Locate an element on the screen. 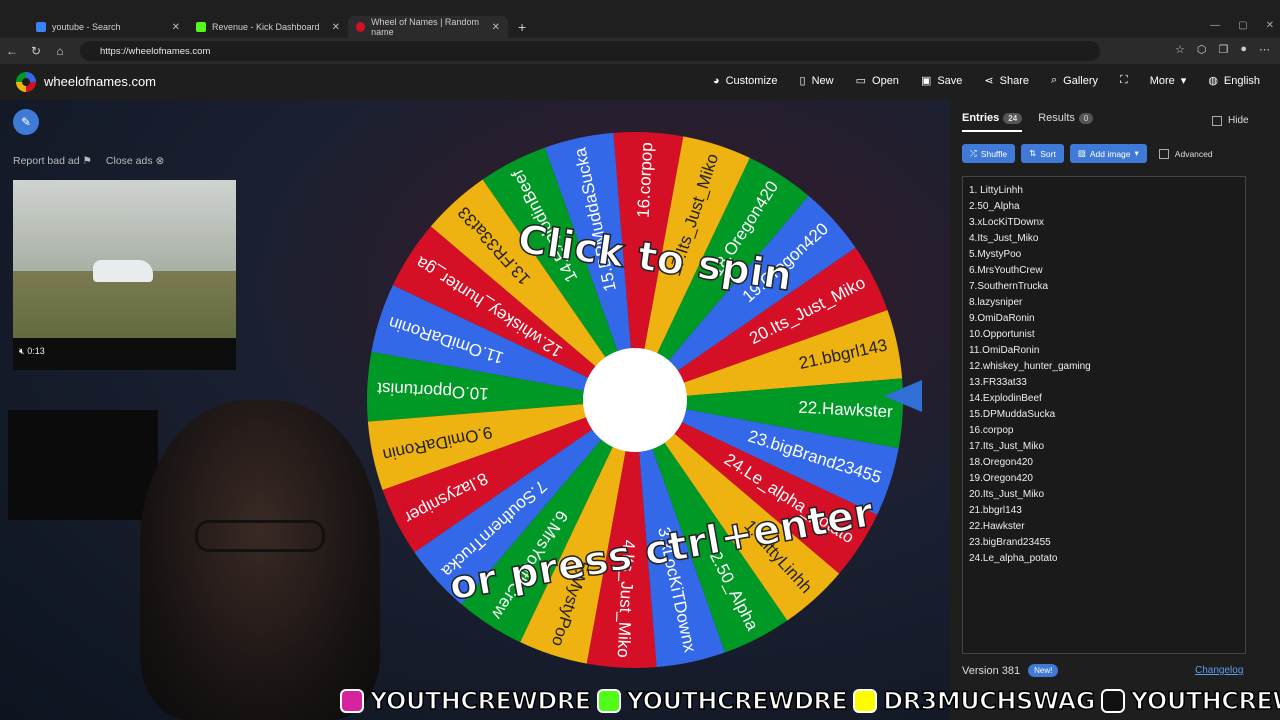  changelog-link: Changelog is located at coordinates (1219, 670).